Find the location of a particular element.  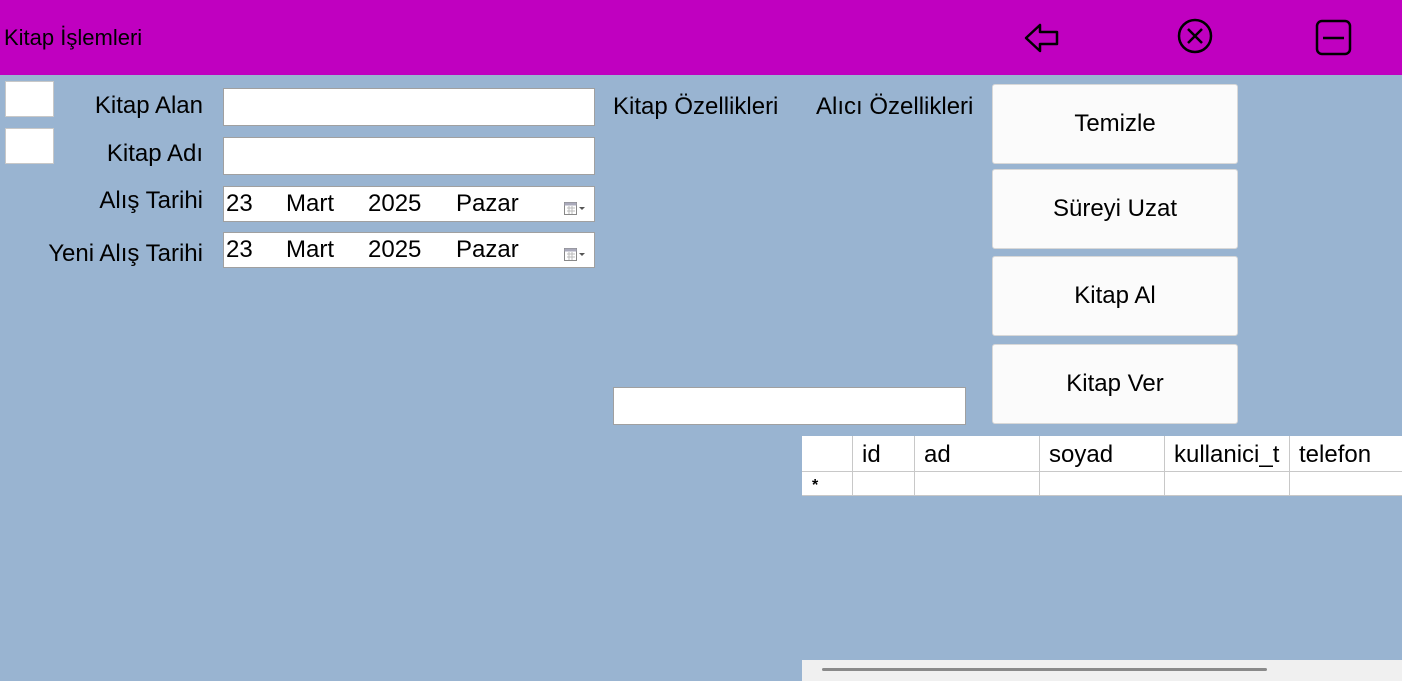

alis-tarihi-label: Alış Tarihi is located at coordinates (151, 200).